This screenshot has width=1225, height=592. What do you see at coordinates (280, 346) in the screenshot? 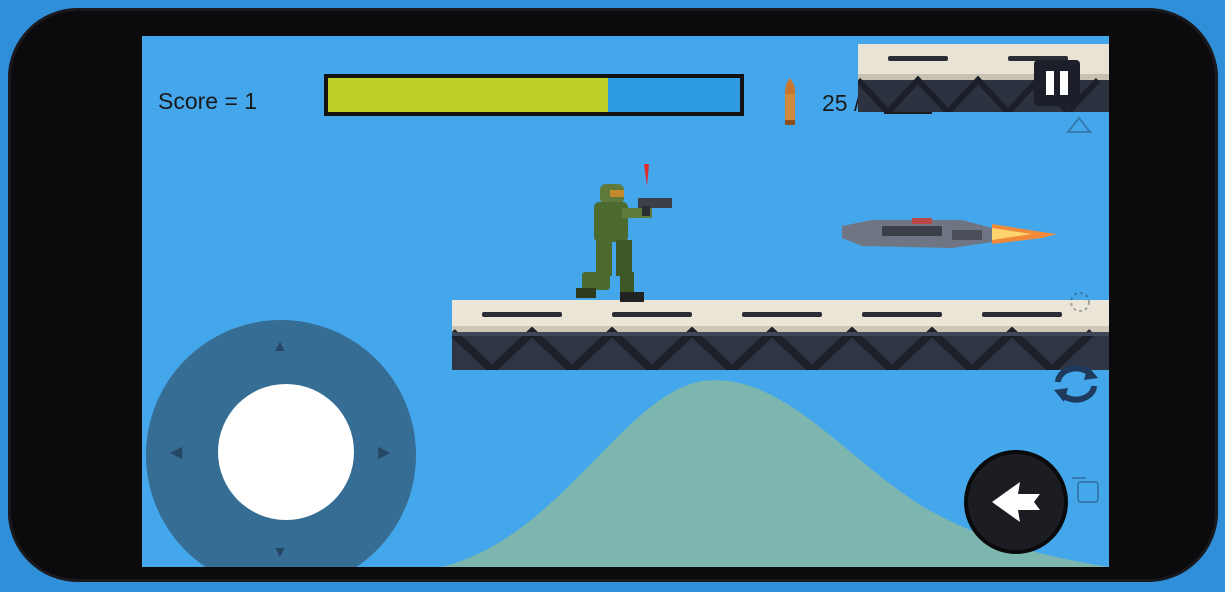
I see `joystick-up-arrow-icon: ▲` at bounding box center [280, 346].